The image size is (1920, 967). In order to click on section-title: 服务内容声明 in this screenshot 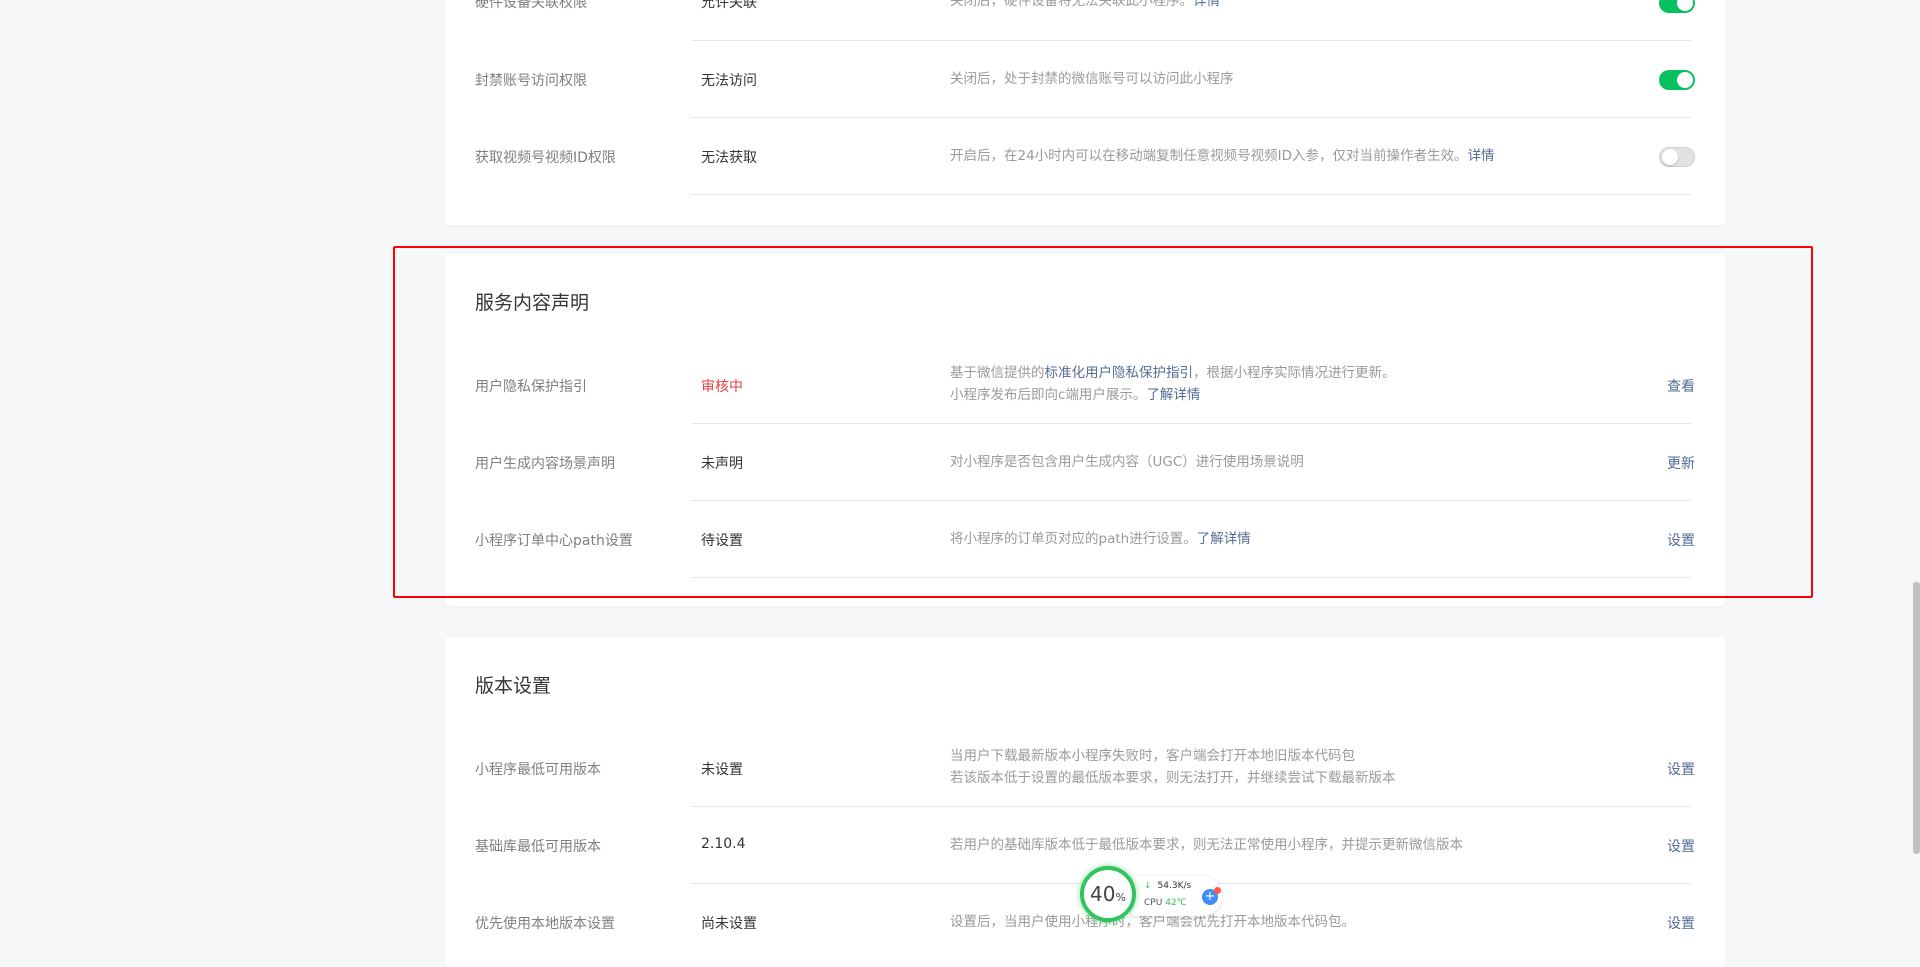, I will do `click(532, 303)`.